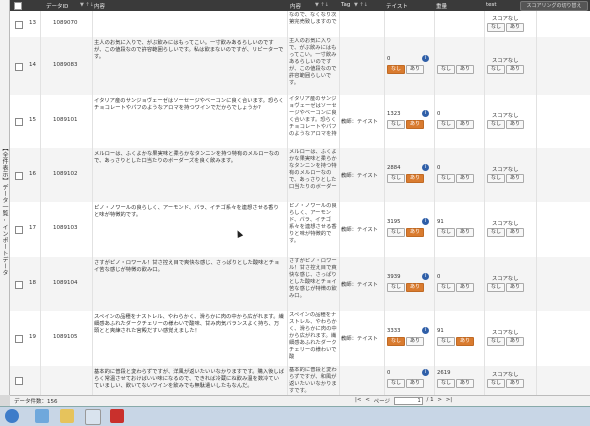 The image size is (590, 426). I want to click on header-tag: Tag, so click(345, 5).